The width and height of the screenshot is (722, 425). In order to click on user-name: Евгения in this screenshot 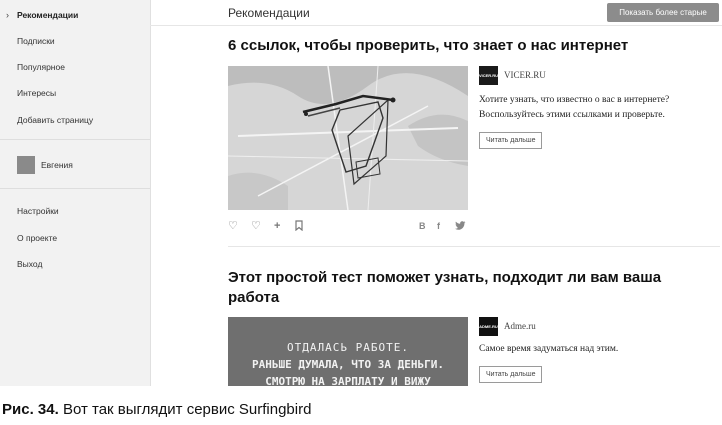, I will do `click(57, 165)`.